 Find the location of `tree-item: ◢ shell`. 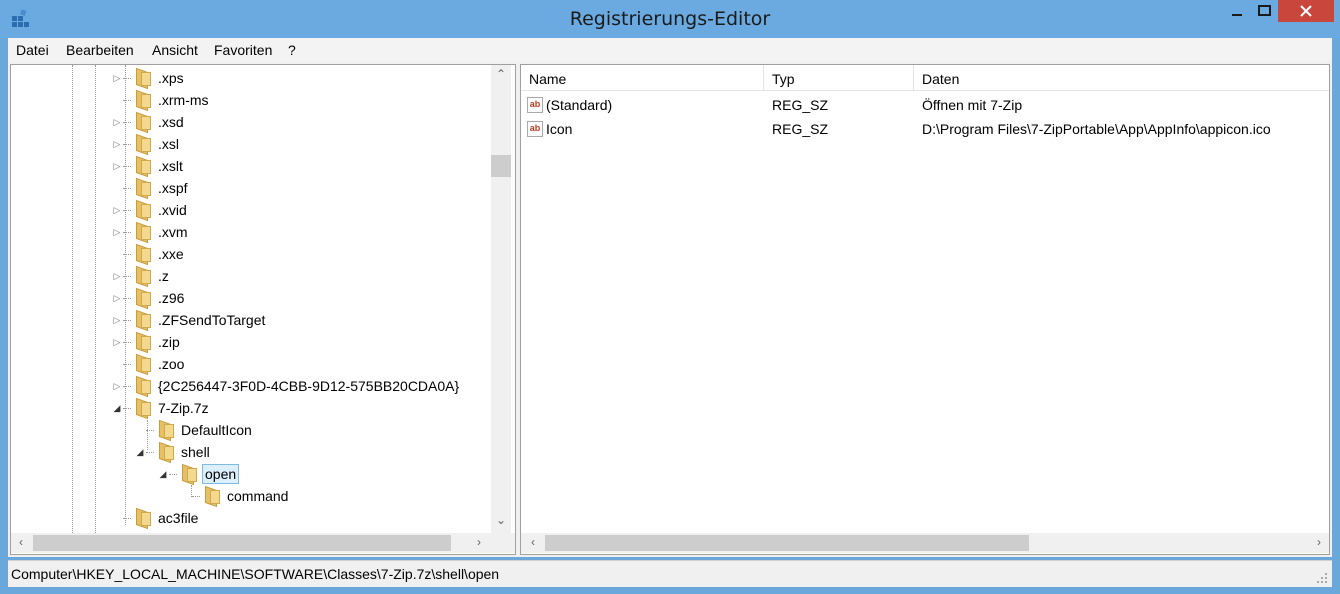

tree-item: ◢ shell is located at coordinates (173, 452).